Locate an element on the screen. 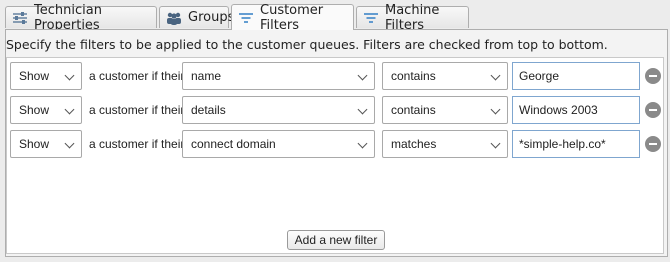 The width and height of the screenshot is (670, 262). value-text: George is located at coordinates (539, 76).